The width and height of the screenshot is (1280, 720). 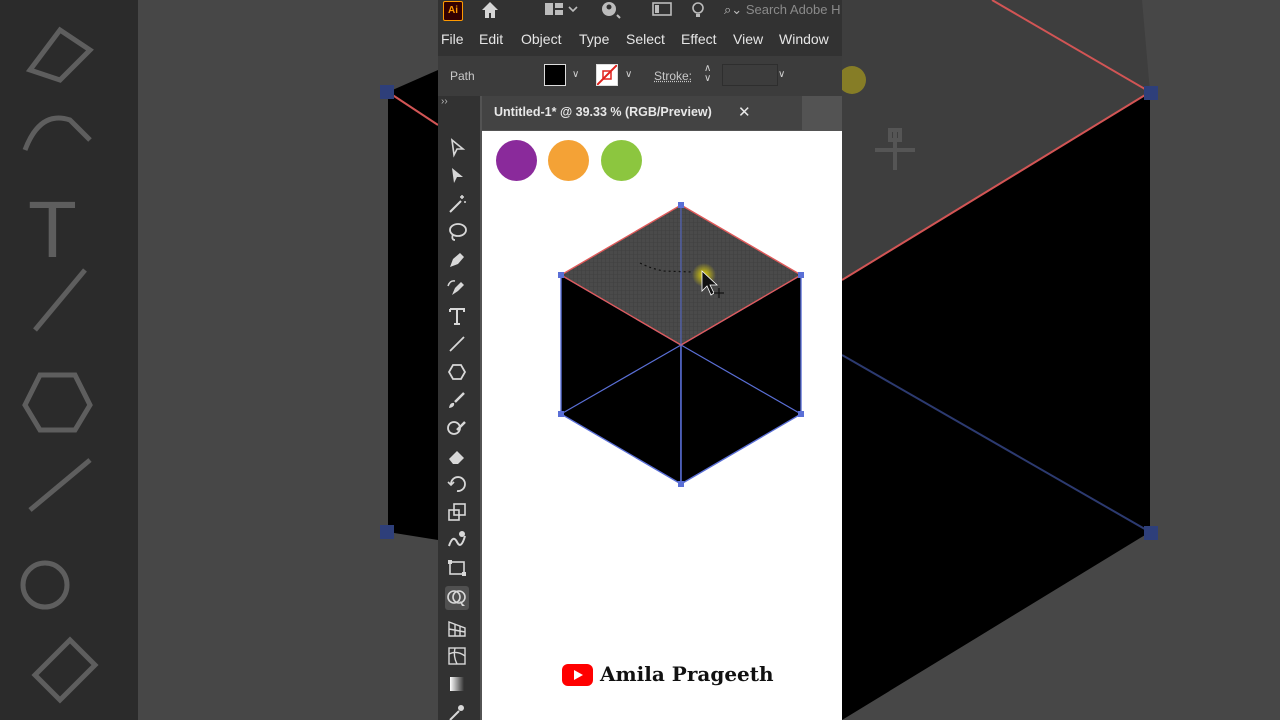 I want to click on eraser-tool-icon, so click(x=457, y=456).